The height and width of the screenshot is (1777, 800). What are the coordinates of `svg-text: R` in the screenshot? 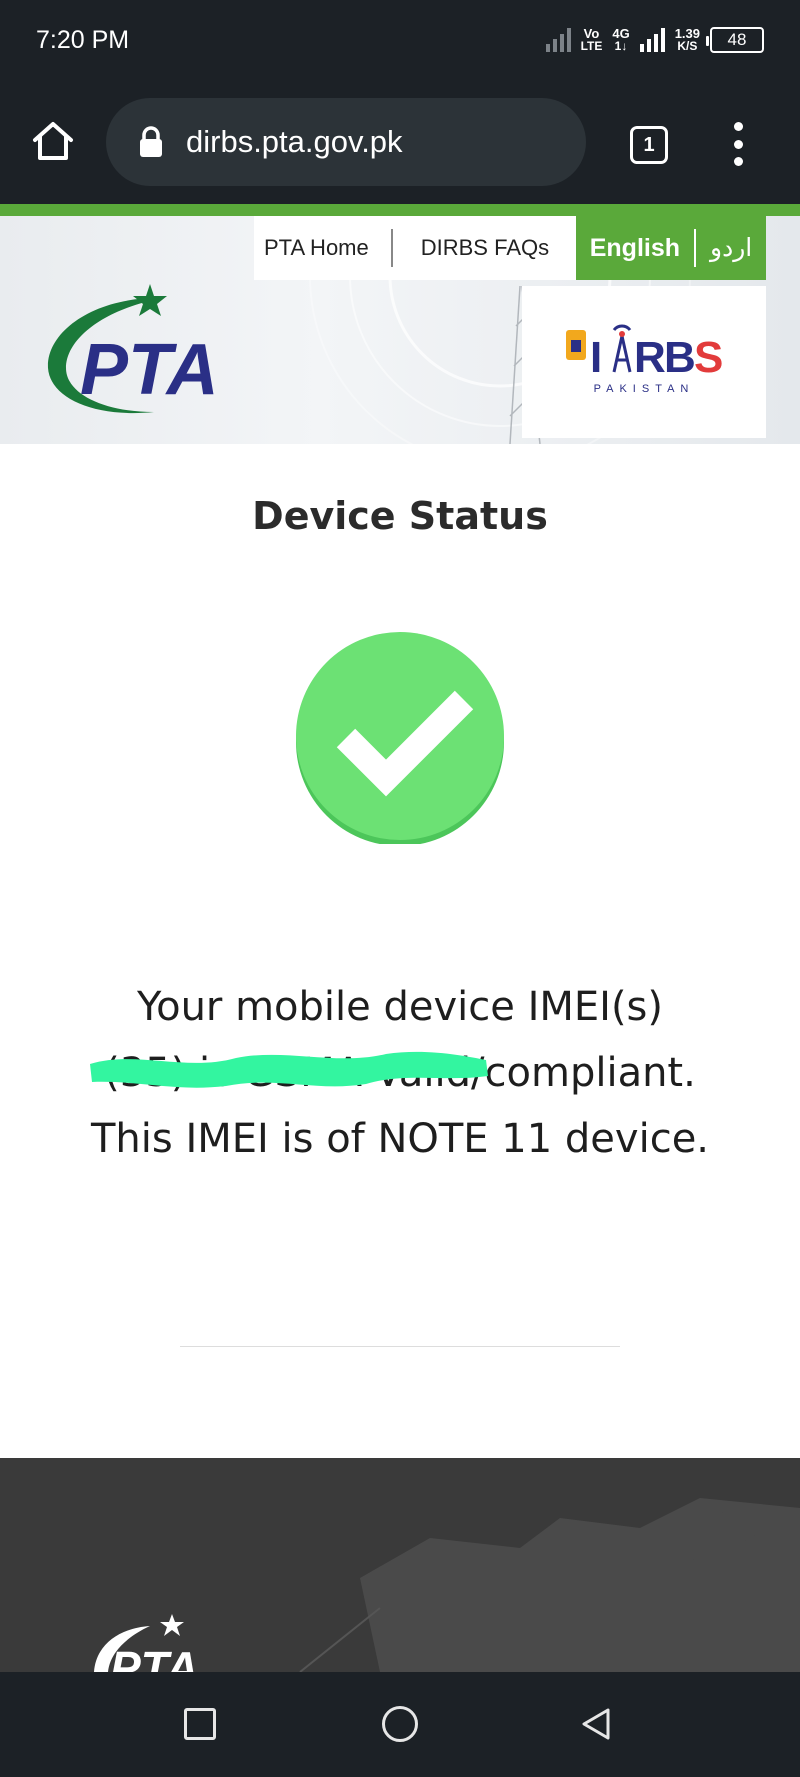 It's located at (650, 357).